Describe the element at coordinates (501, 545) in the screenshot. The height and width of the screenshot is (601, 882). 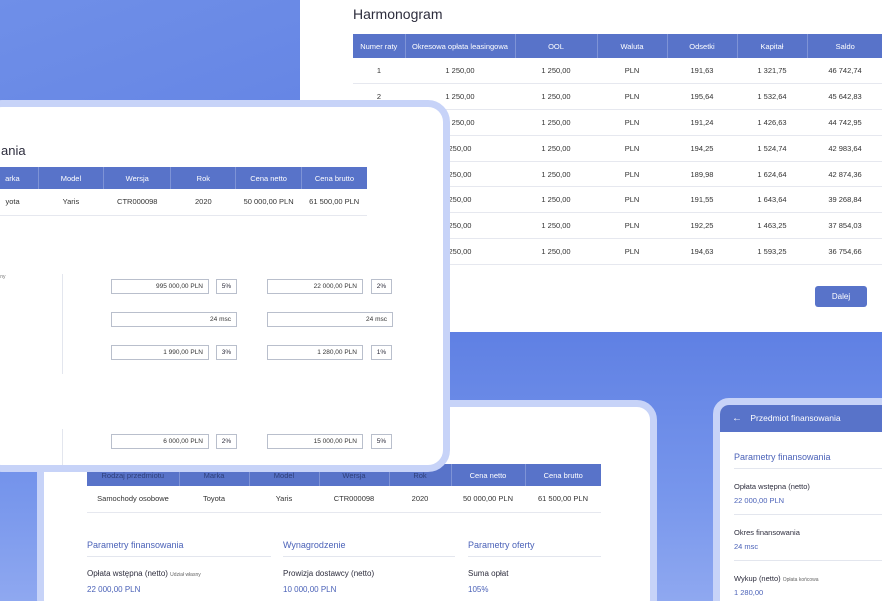
I see `section-title-offer-params: Parametry oferty` at that location.